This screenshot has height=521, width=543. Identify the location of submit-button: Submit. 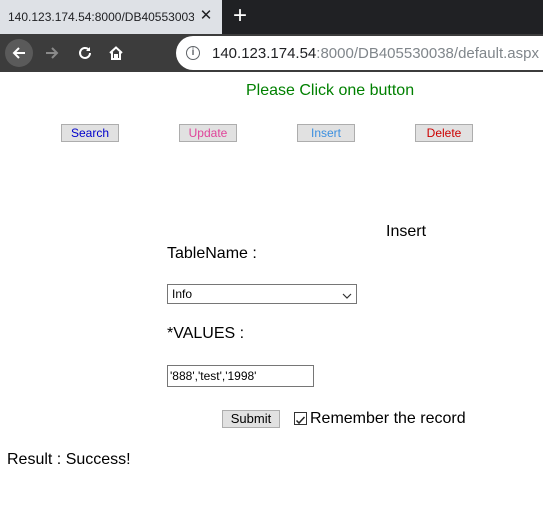
(251, 419).